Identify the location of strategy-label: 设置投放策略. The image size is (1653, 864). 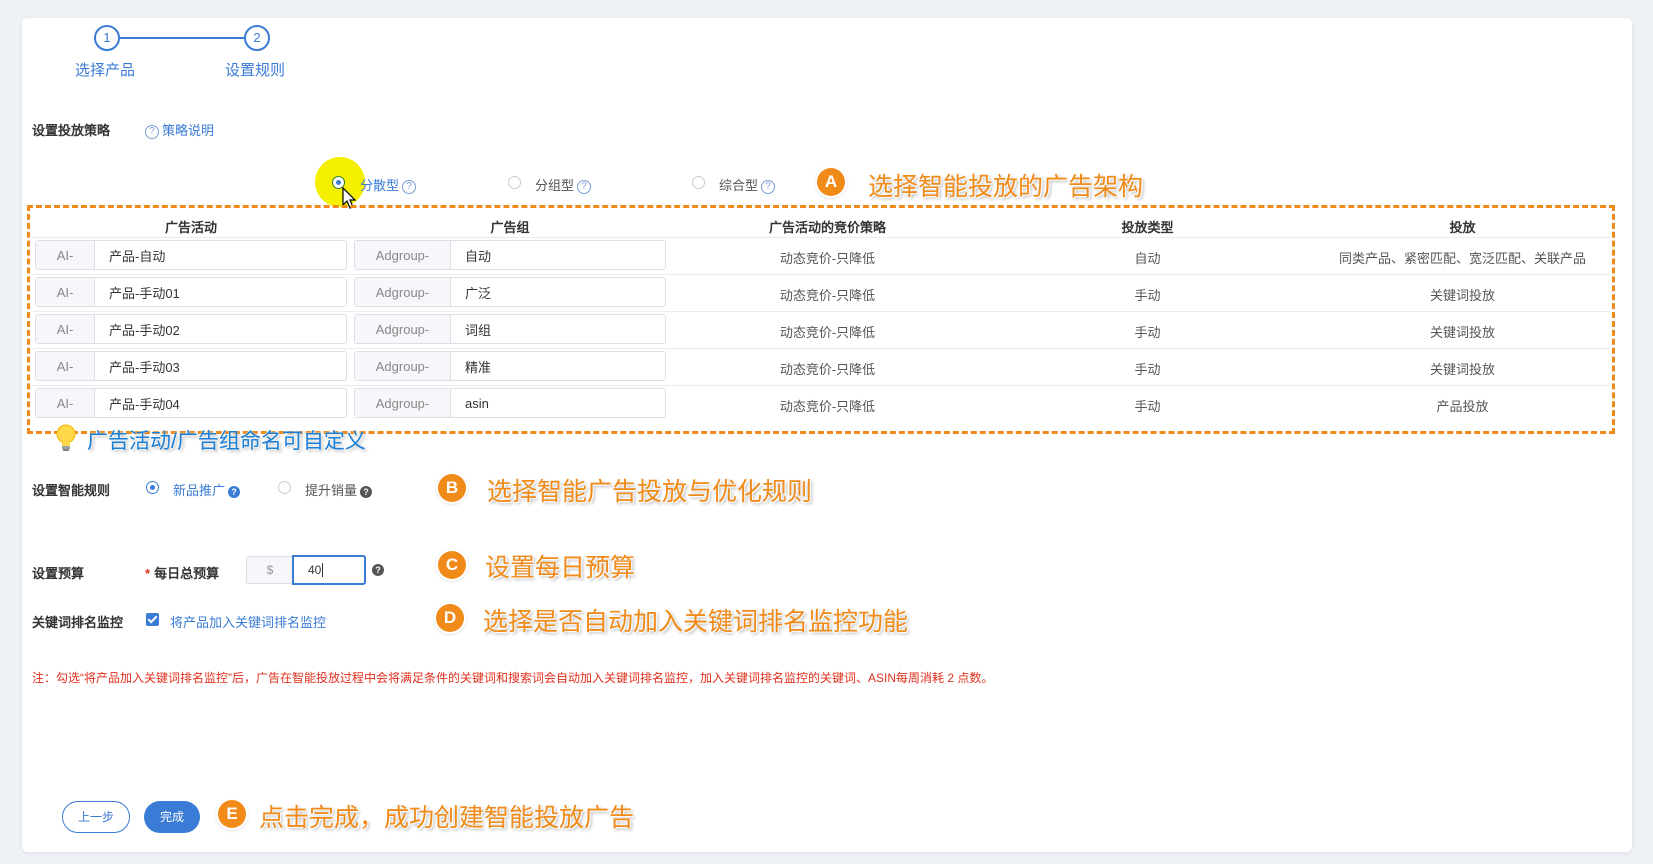
(71, 130).